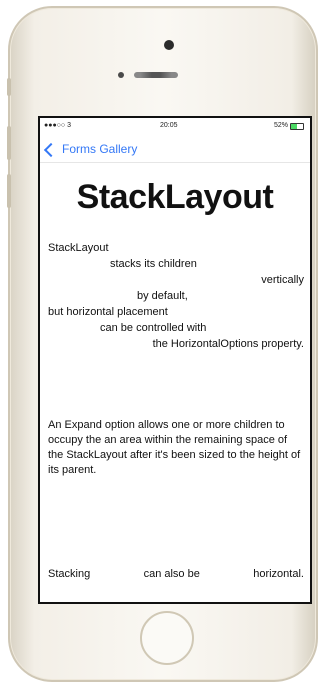 The width and height of the screenshot is (324, 684). What do you see at coordinates (9, 143) in the screenshot?
I see `volume-up-button` at bounding box center [9, 143].